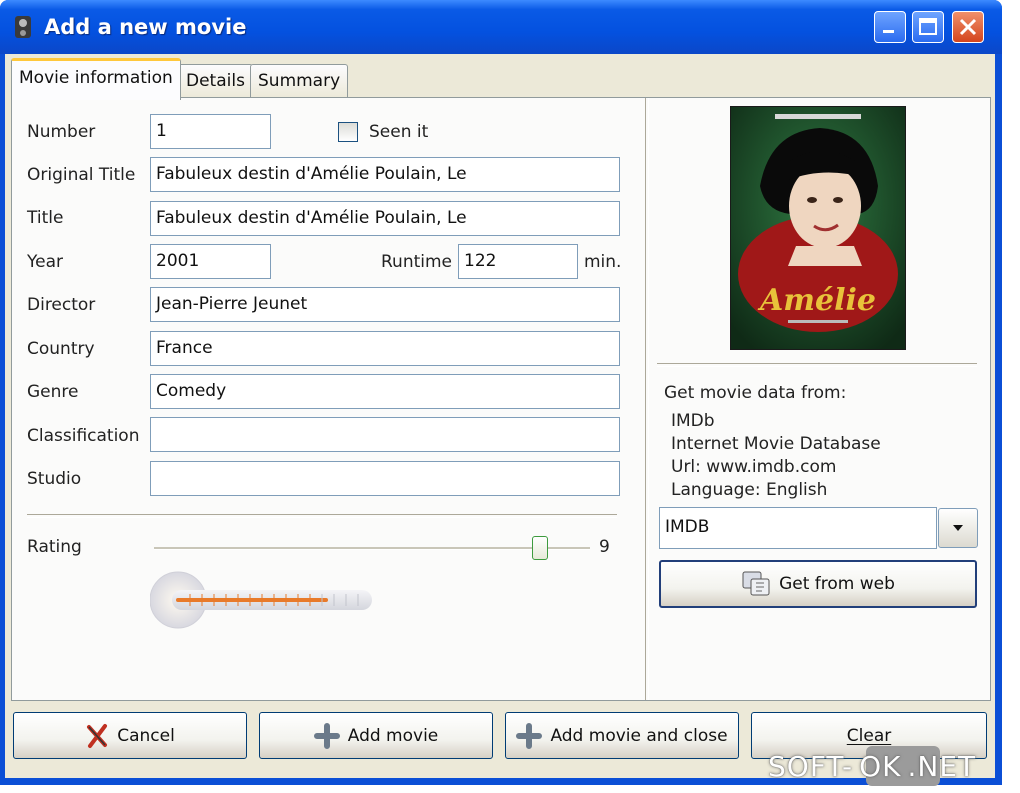  What do you see at coordinates (393, 735) in the screenshot?
I see `add-movie-label: Add movie` at bounding box center [393, 735].